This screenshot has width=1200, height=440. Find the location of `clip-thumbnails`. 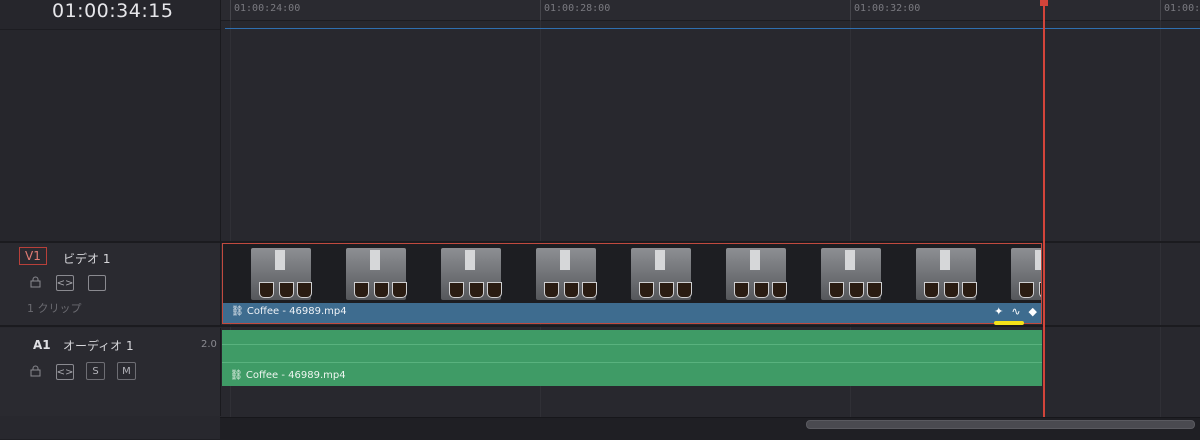

clip-thumbnails is located at coordinates (632, 273).